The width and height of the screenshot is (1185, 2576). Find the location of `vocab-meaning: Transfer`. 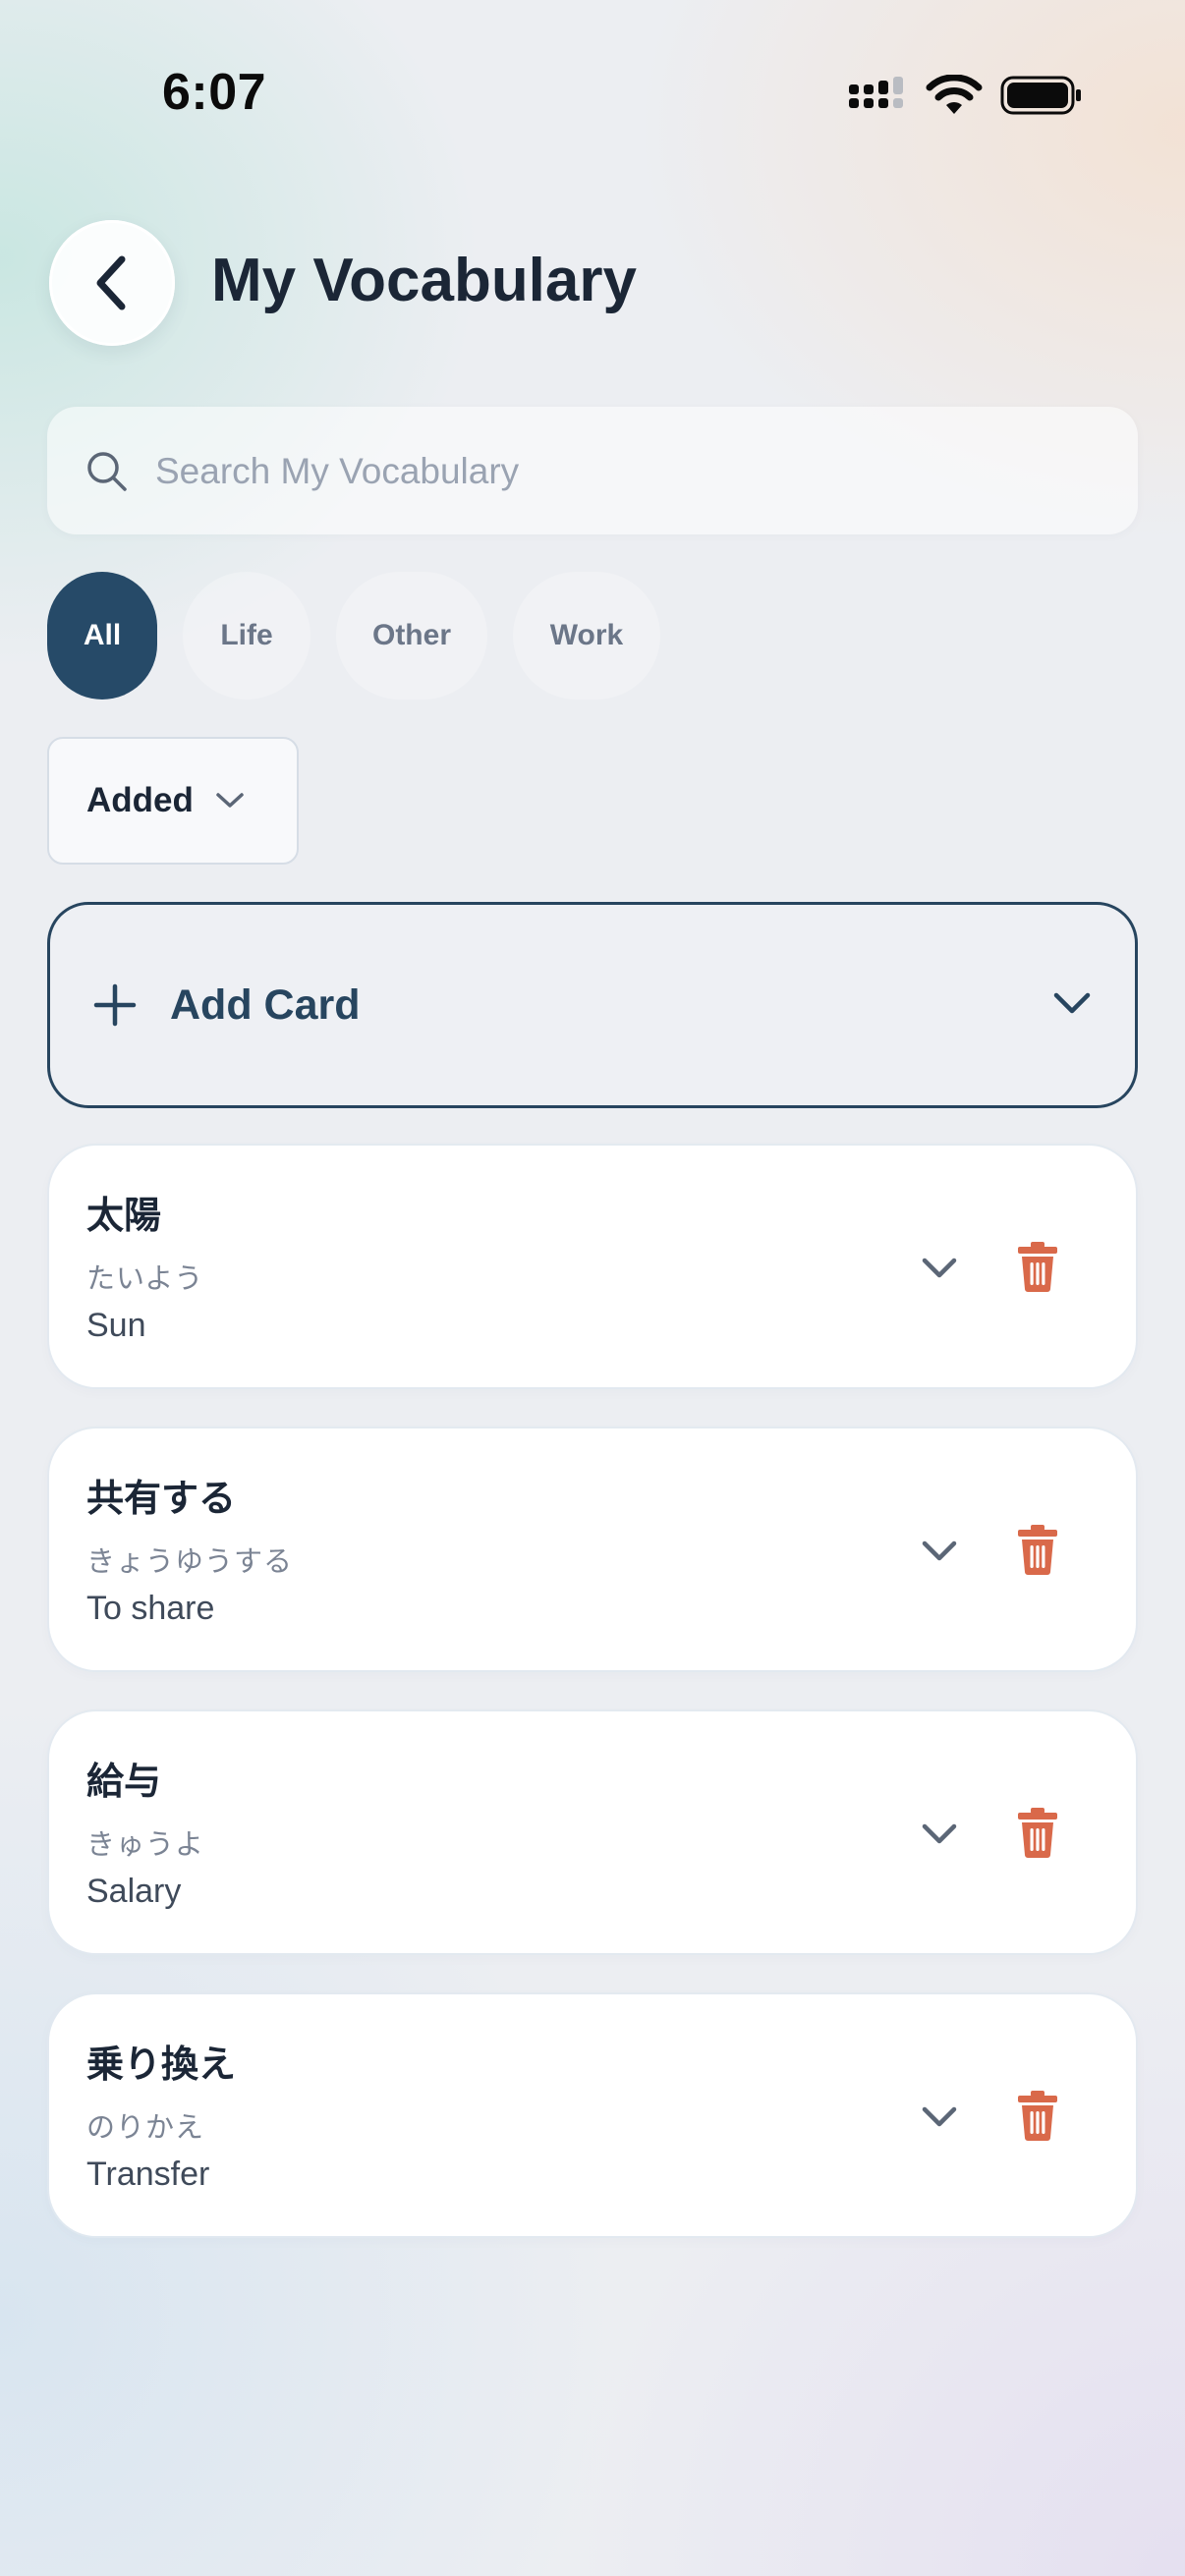

vocab-meaning: Transfer is located at coordinates (148, 2174).